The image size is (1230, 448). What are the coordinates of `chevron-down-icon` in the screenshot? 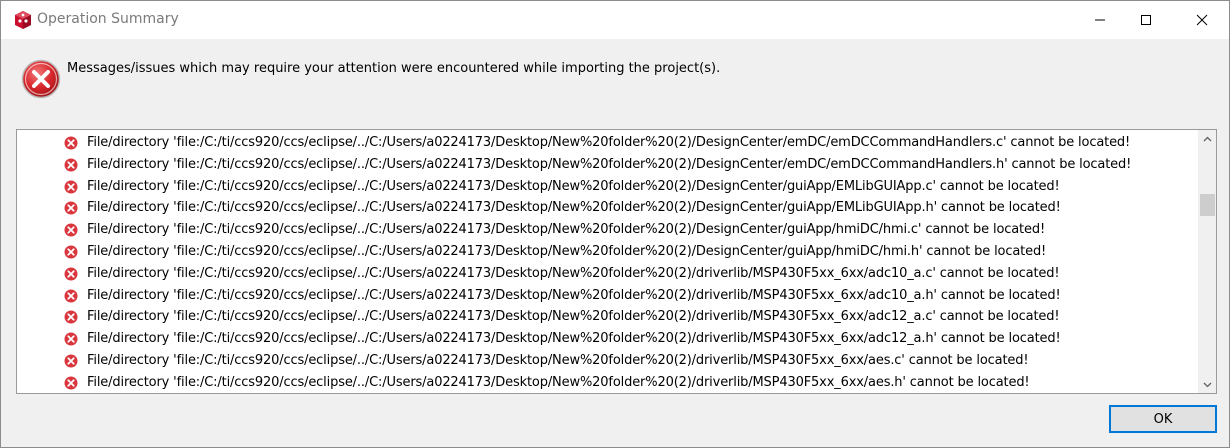 It's located at (1207, 384).